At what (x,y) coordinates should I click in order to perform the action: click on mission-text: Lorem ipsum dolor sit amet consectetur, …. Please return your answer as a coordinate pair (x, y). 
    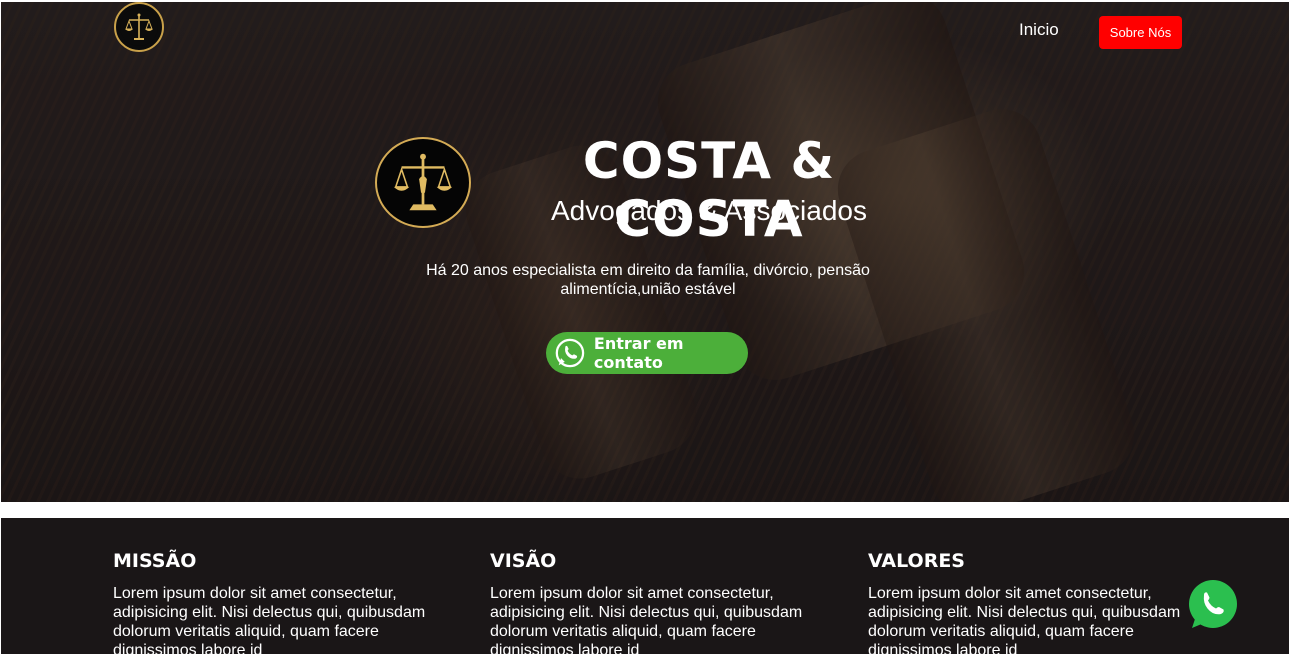
    Looking at the image, I should click on (269, 619).